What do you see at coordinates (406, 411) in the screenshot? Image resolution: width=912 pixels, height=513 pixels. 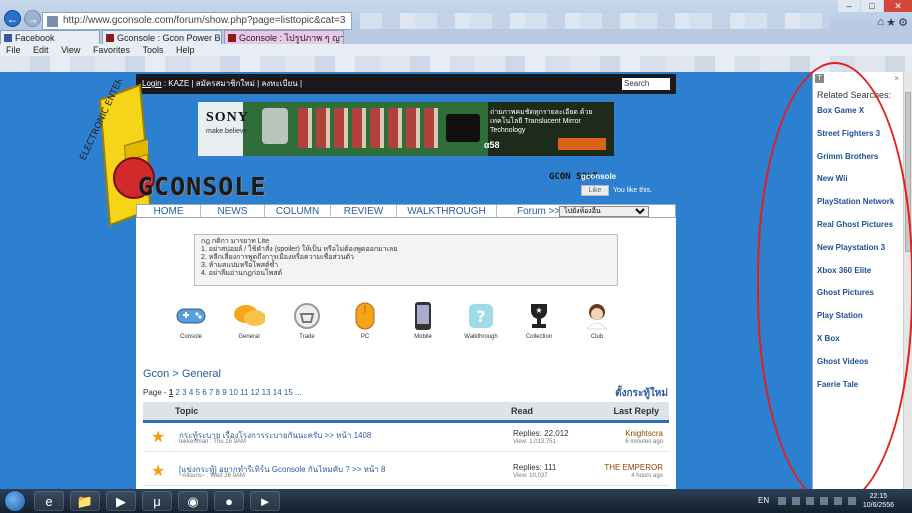 I see `topic-table-header: Topic Read Last Reply` at bounding box center [406, 411].